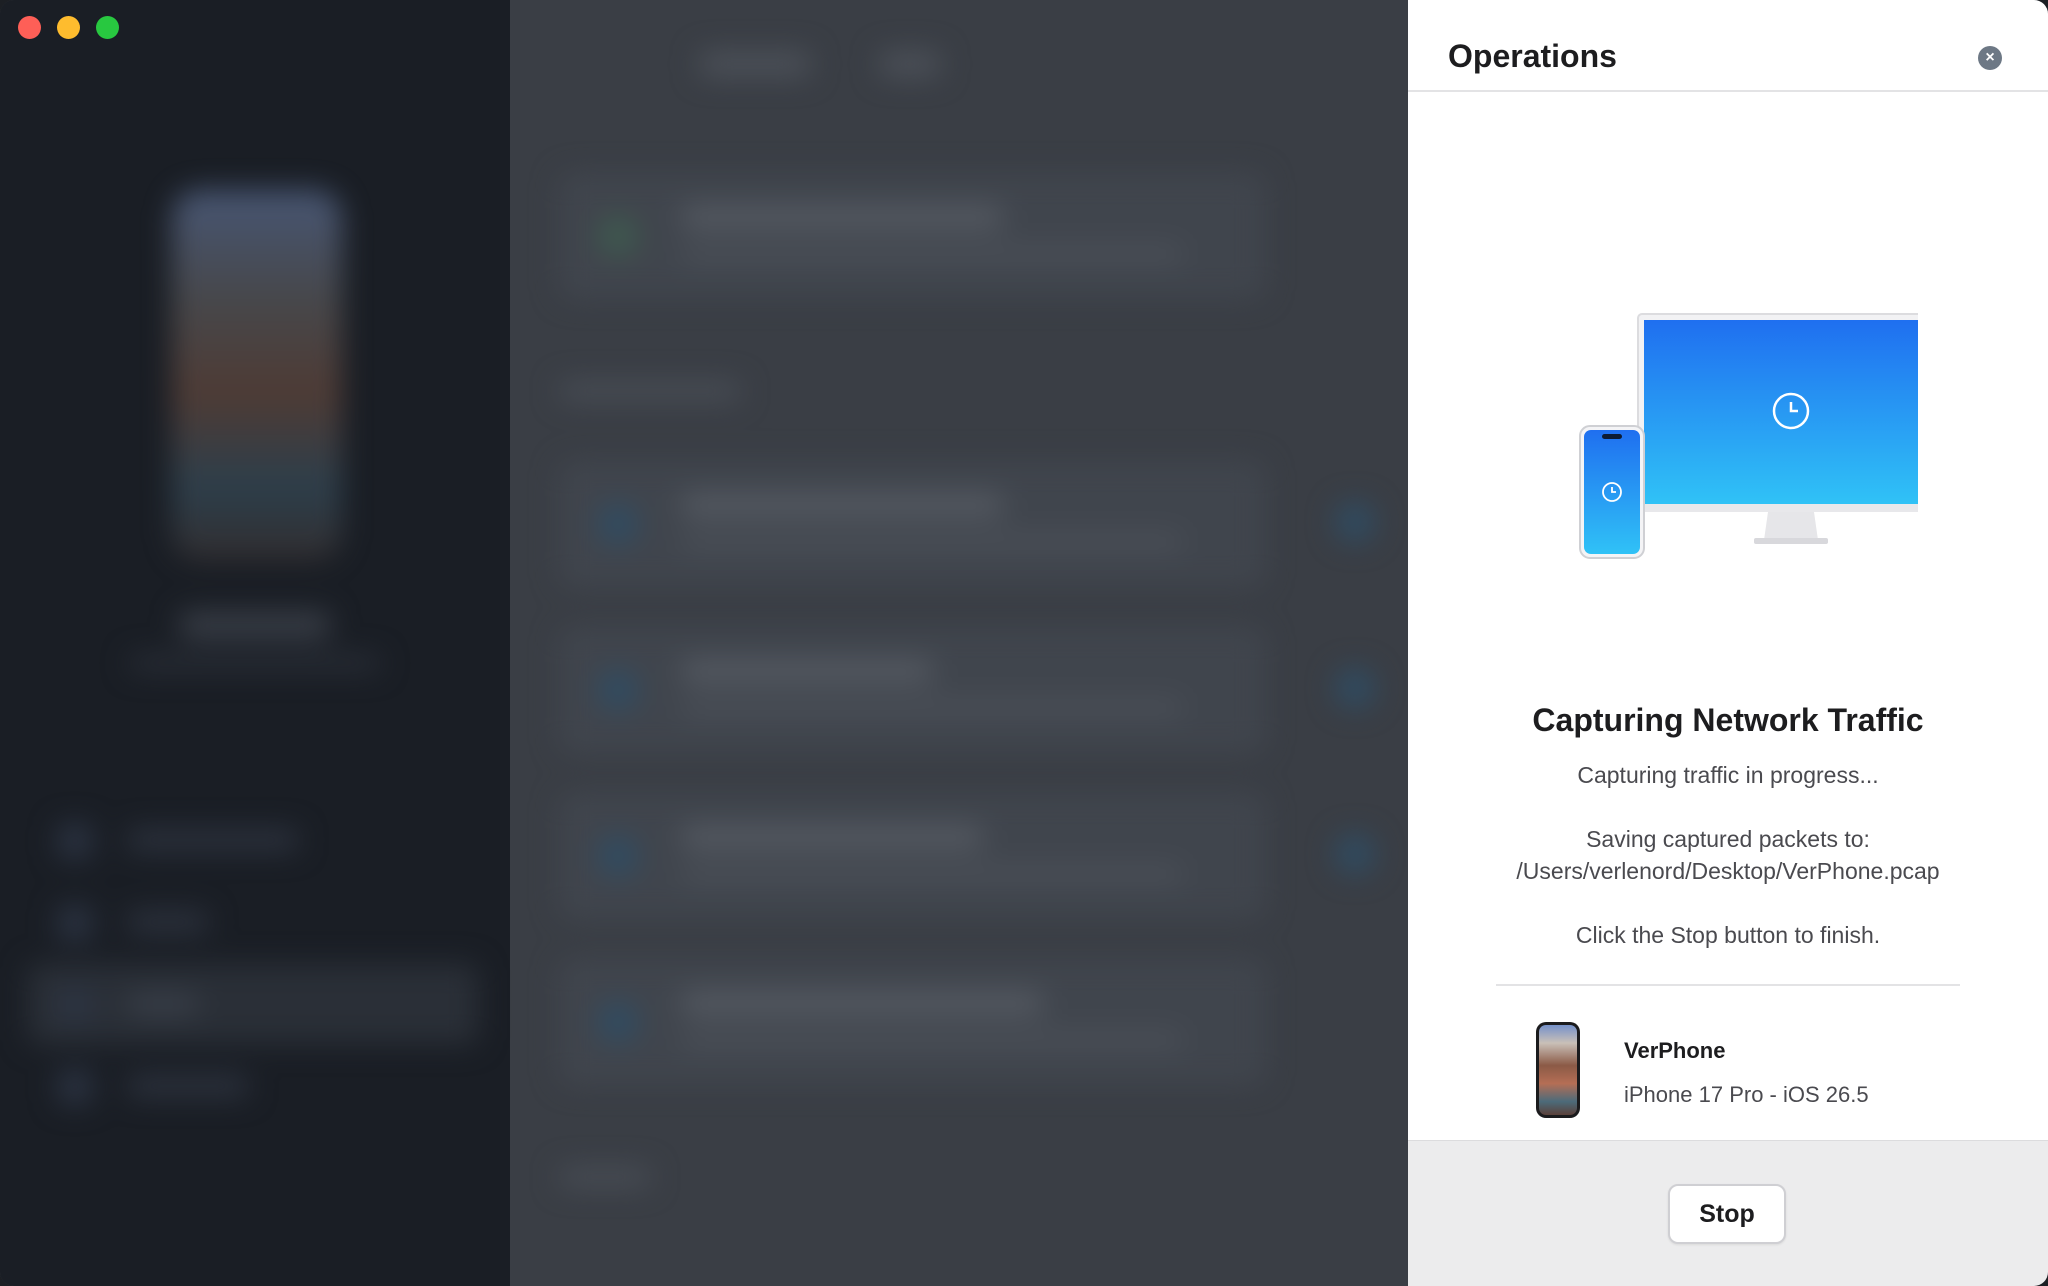 The image size is (2048, 1286). I want to click on device-preview-blurred, so click(257, 375).